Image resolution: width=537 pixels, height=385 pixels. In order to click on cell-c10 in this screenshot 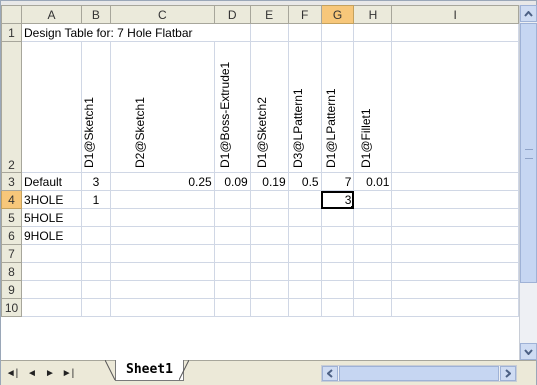, I will do `click(162, 307)`.